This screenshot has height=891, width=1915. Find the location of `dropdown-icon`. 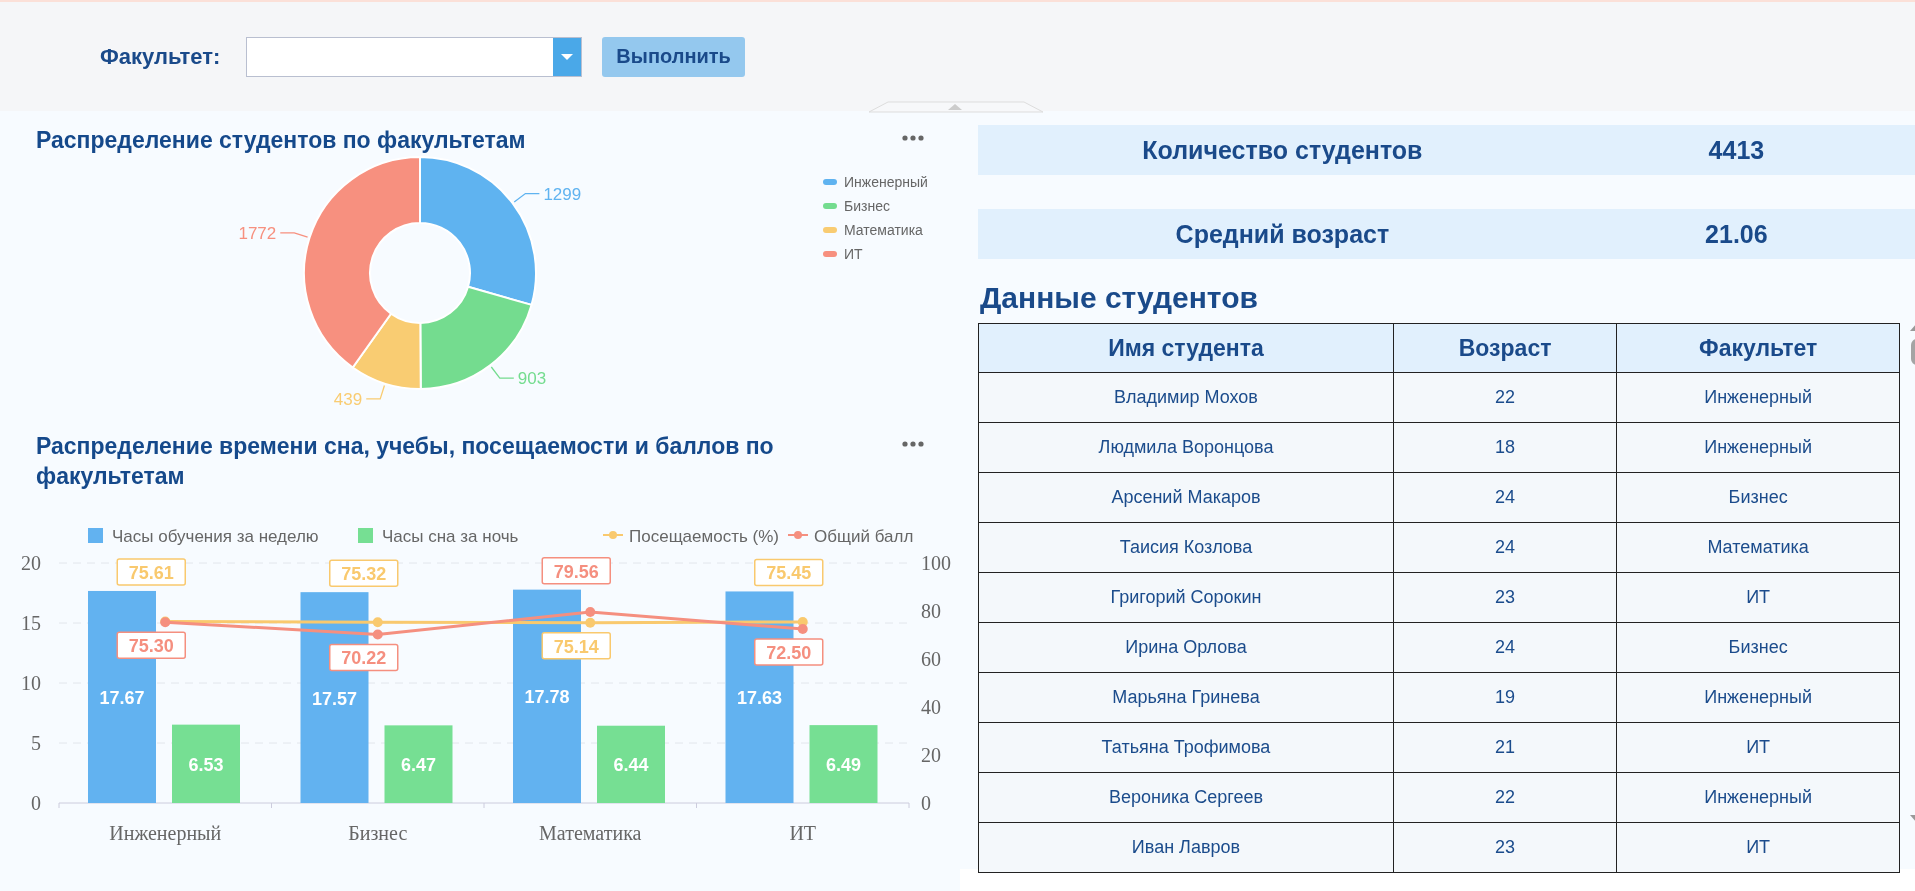

dropdown-icon is located at coordinates (567, 56).